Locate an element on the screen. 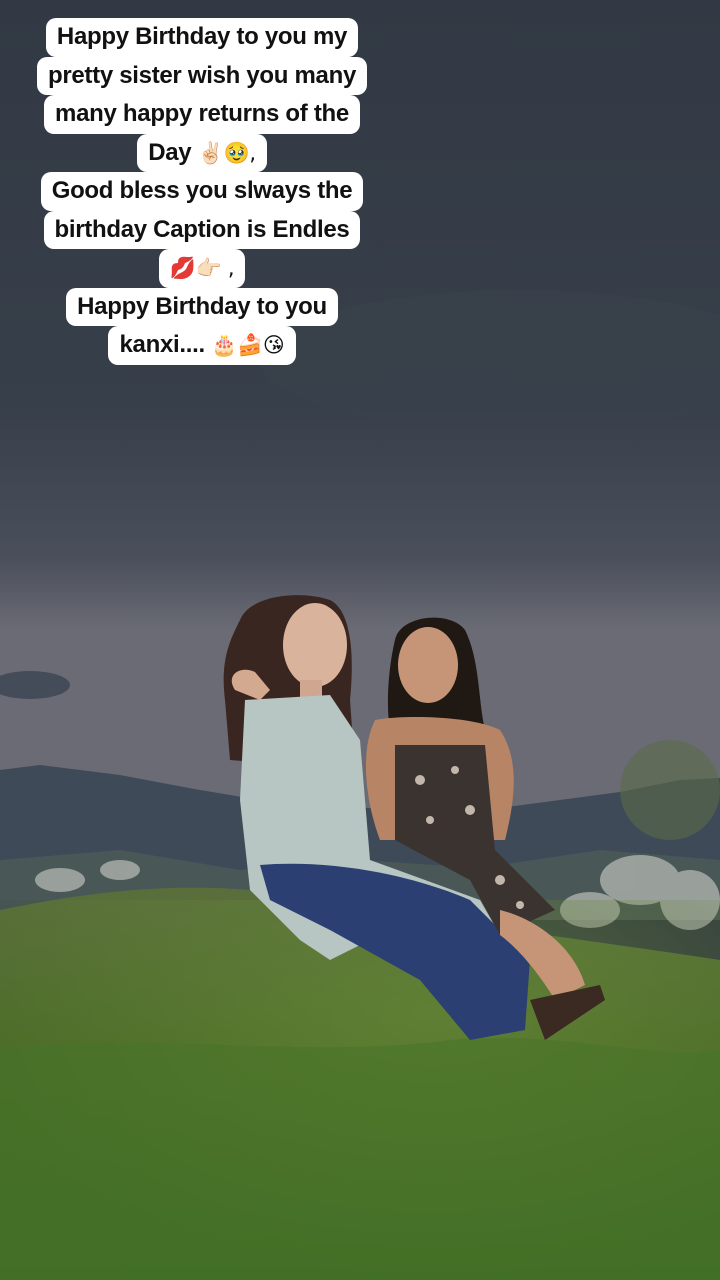 This screenshot has width=720, height=1280. caption-line-6: birthday Caption is Endles is located at coordinates (202, 229).